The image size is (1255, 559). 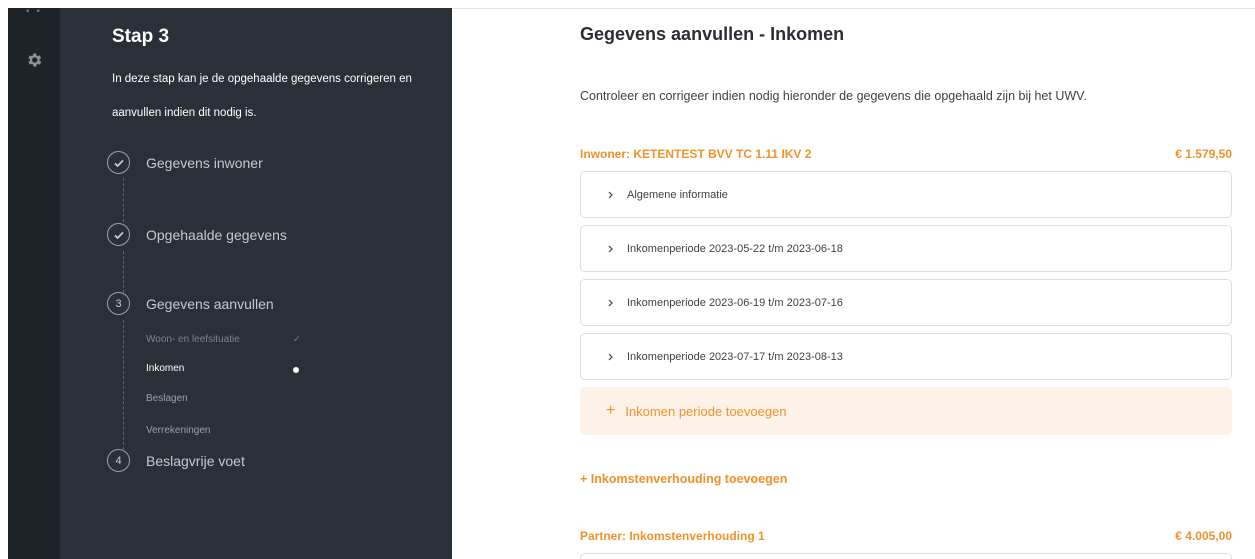 I want to click on step-number: 4, so click(x=118, y=460).